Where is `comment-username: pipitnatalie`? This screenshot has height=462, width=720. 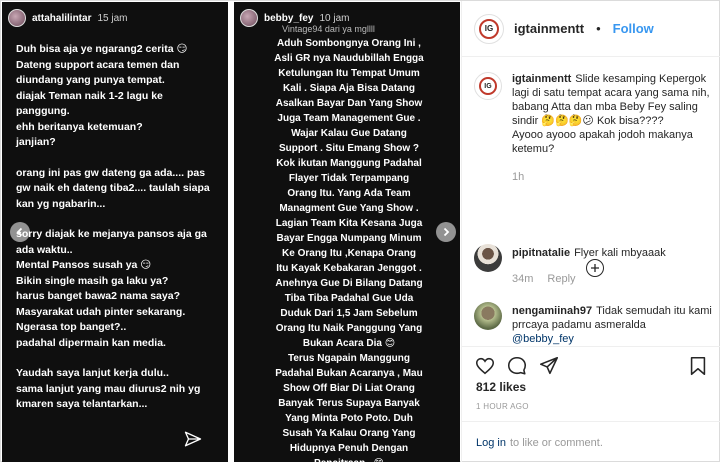 comment-username: pipitnatalie is located at coordinates (541, 253).